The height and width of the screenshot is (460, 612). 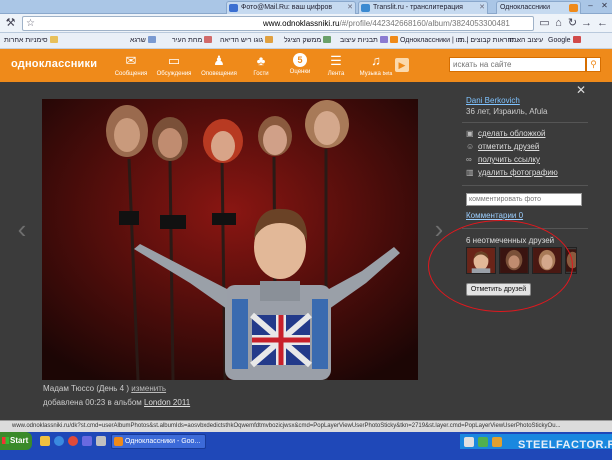 I want to click on bookmark-item: גוגו ריש הדיאה, so click(x=247, y=41).